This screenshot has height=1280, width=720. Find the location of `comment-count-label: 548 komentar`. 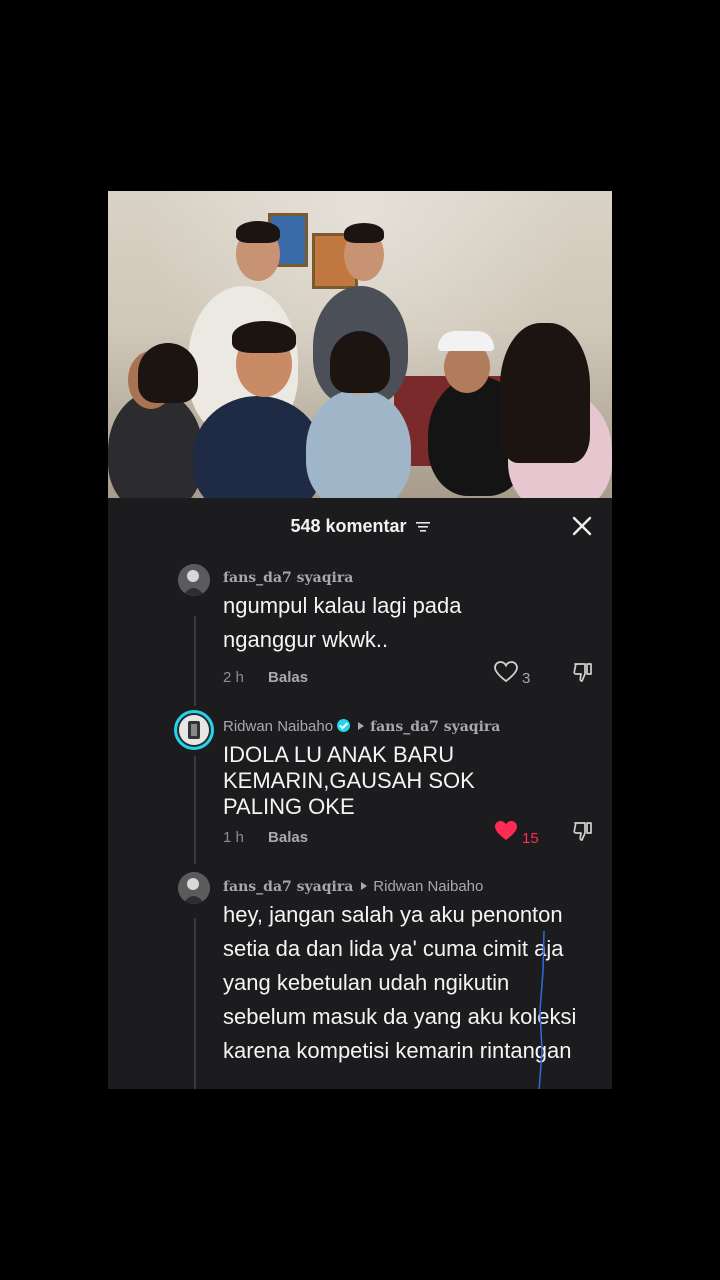

comment-count-label: 548 komentar is located at coordinates (348, 526).